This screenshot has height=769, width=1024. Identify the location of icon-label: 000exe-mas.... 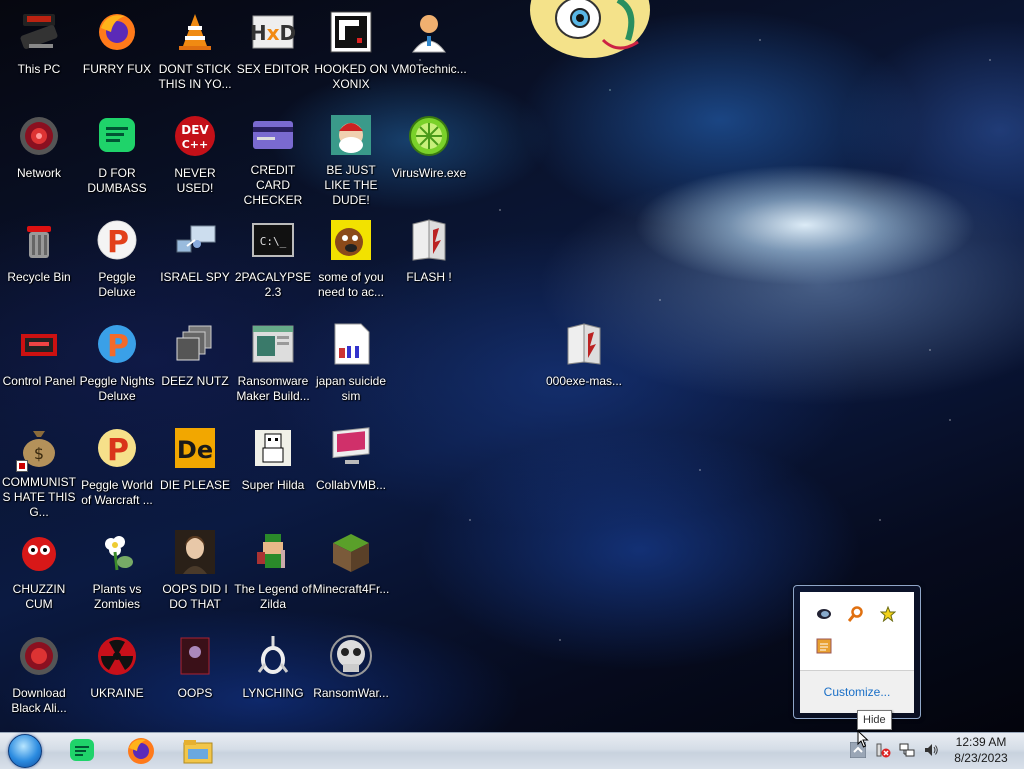
(584, 381).